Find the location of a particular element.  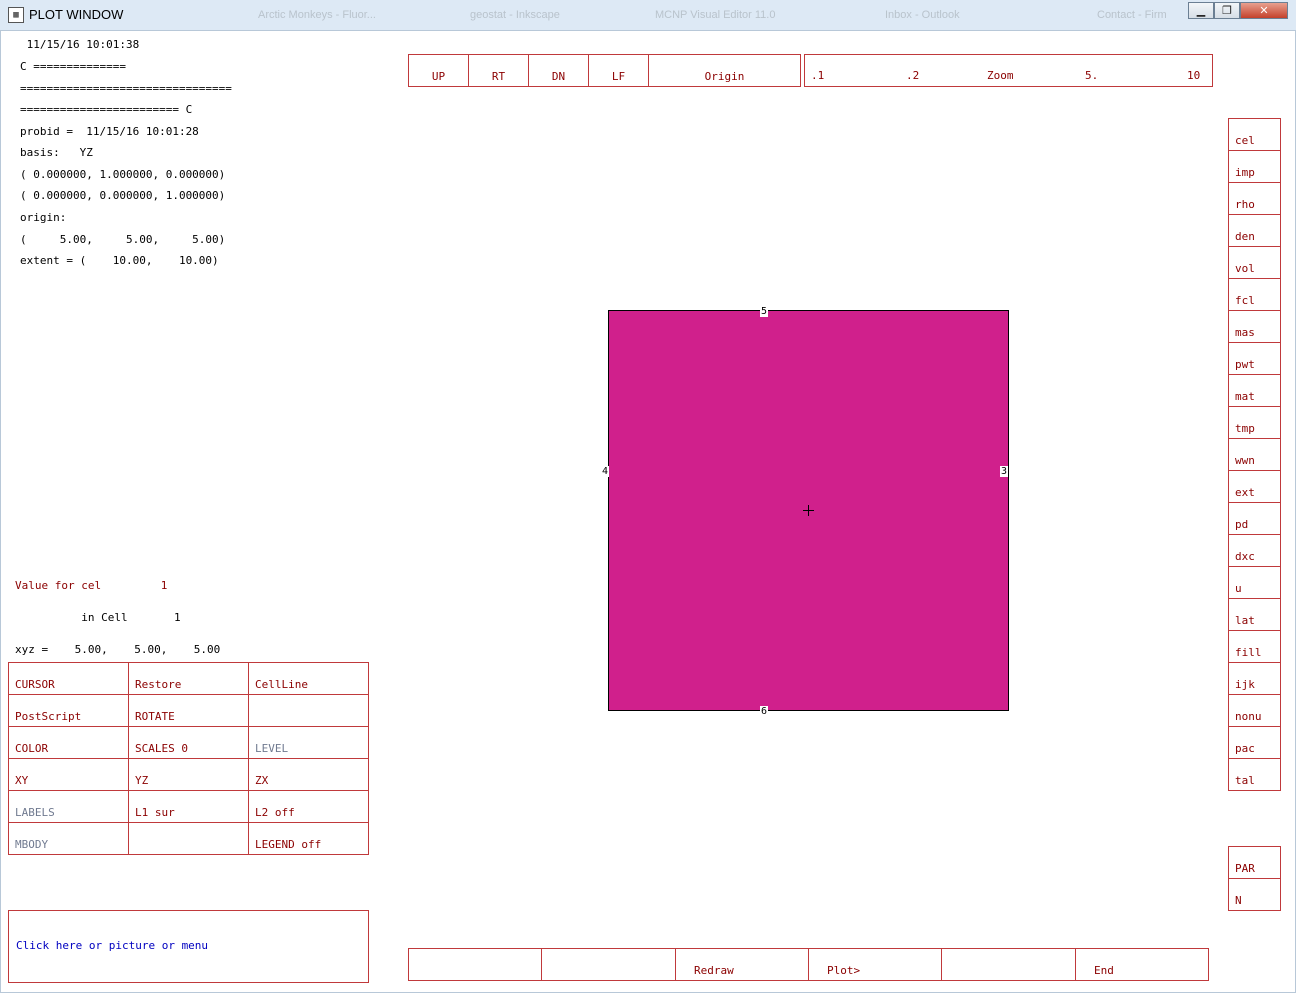

info-extent: extent = ( 10.00, 10.00) is located at coordinates (119, 260).